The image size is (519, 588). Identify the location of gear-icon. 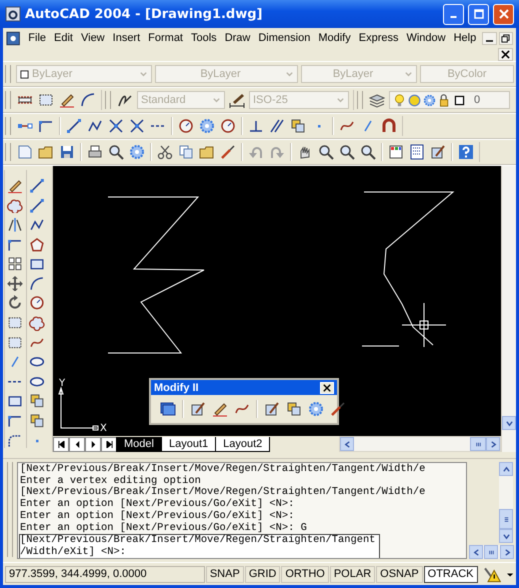
(429, 100).